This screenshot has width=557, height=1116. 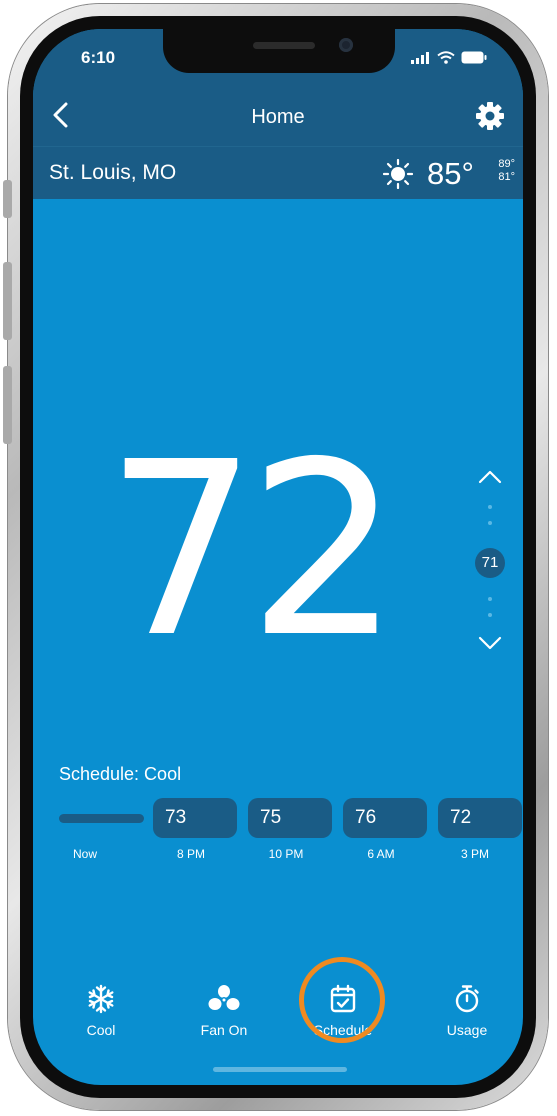 What do you see at coordinates (195, 818) in the screenshot?
I see `schedule-entry-temp: 73` at bounding box center [195, 818].